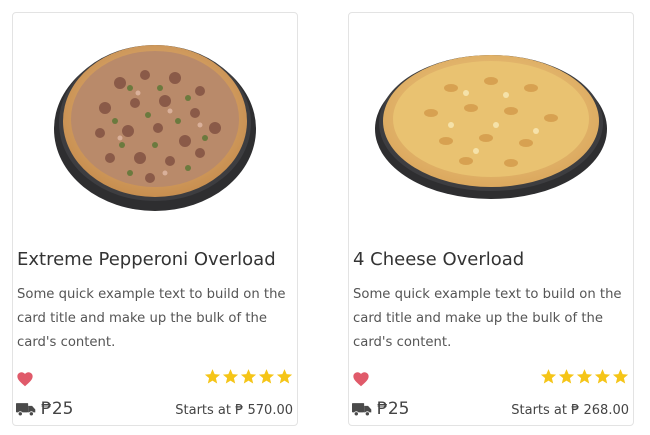 The width and height of the screenshot is (650, 435). I want to click on price-label: Starts at ₱ 268.00, so click(570, 410).